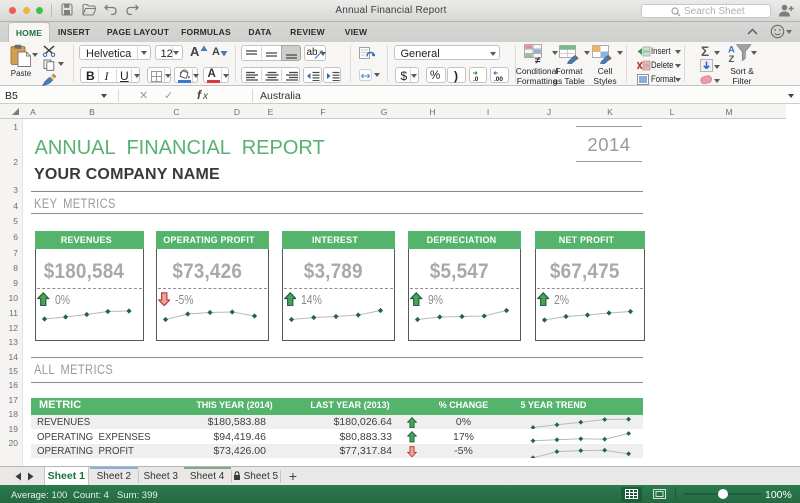  I want to click on svg-text: Z, so click(732, 59).